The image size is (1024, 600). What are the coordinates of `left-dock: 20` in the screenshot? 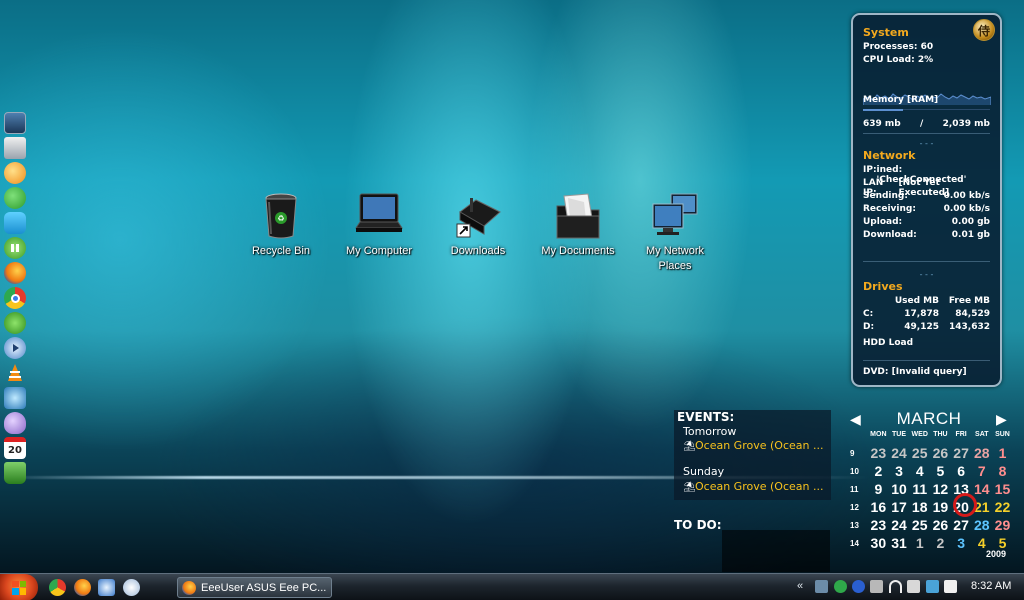 It's located at (17, 299).